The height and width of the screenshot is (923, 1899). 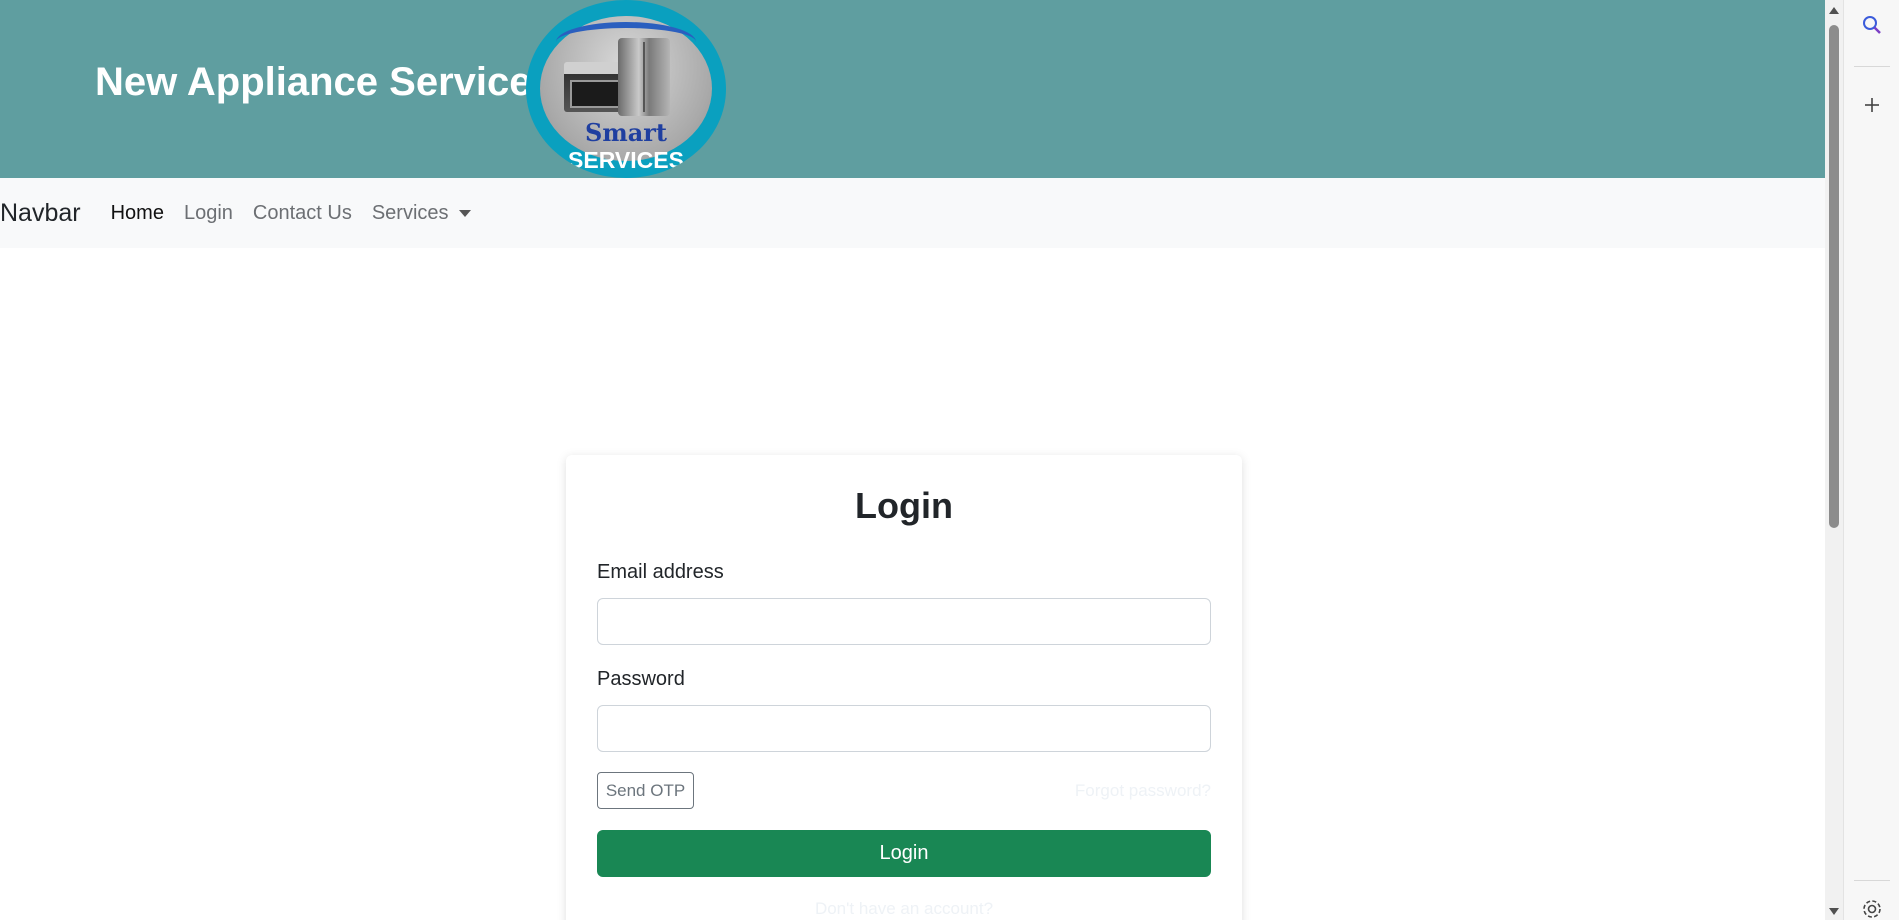 What do you see at coordinates (904, 621) in the screenshot?
I see `email-input` at bounding box center [904, 621].